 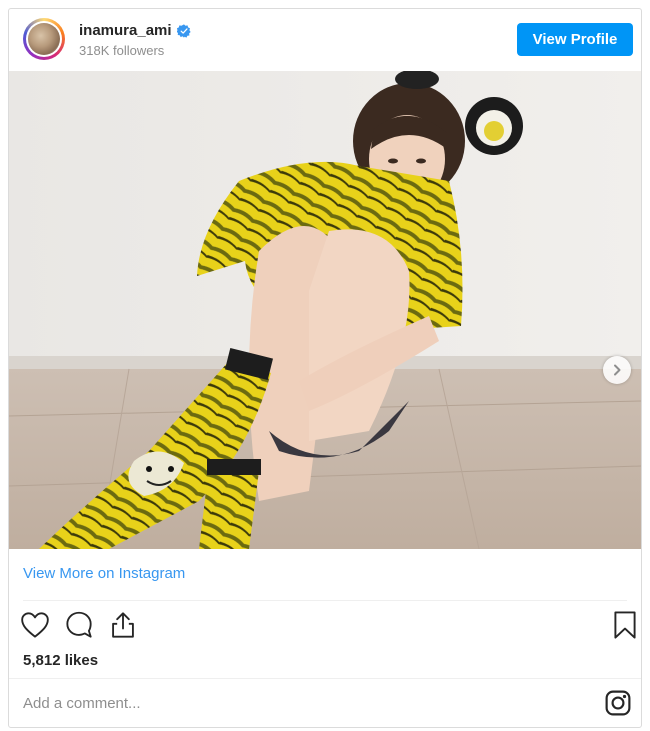 I want to click on followers-count: 318K followers, so click(x=122, y=50).